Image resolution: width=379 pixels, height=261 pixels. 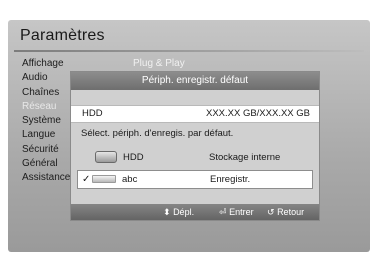 I want to click on page-title: Paramètres, so click(x=62, y=35).